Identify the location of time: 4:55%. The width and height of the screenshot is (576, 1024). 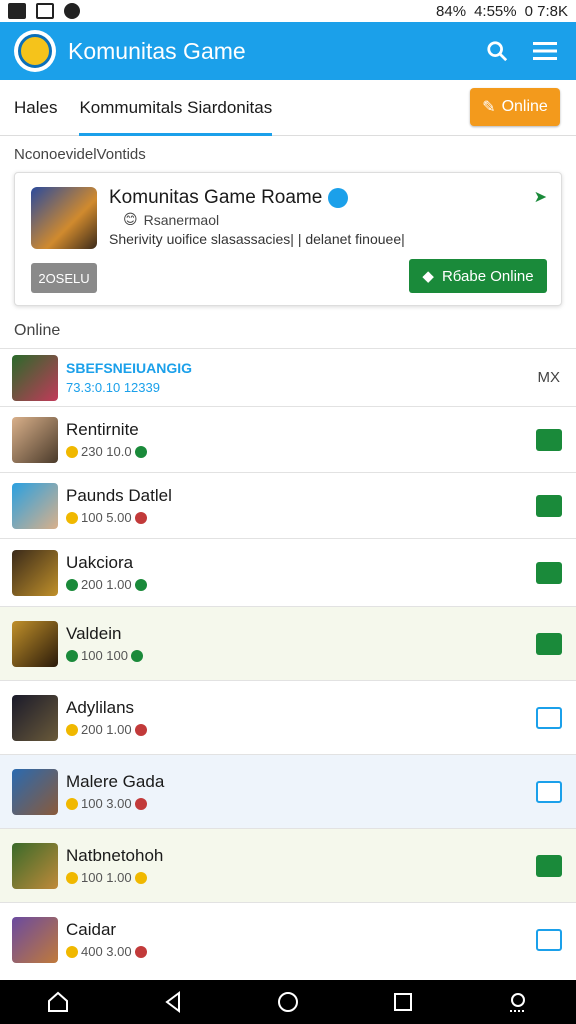
(495, 11).